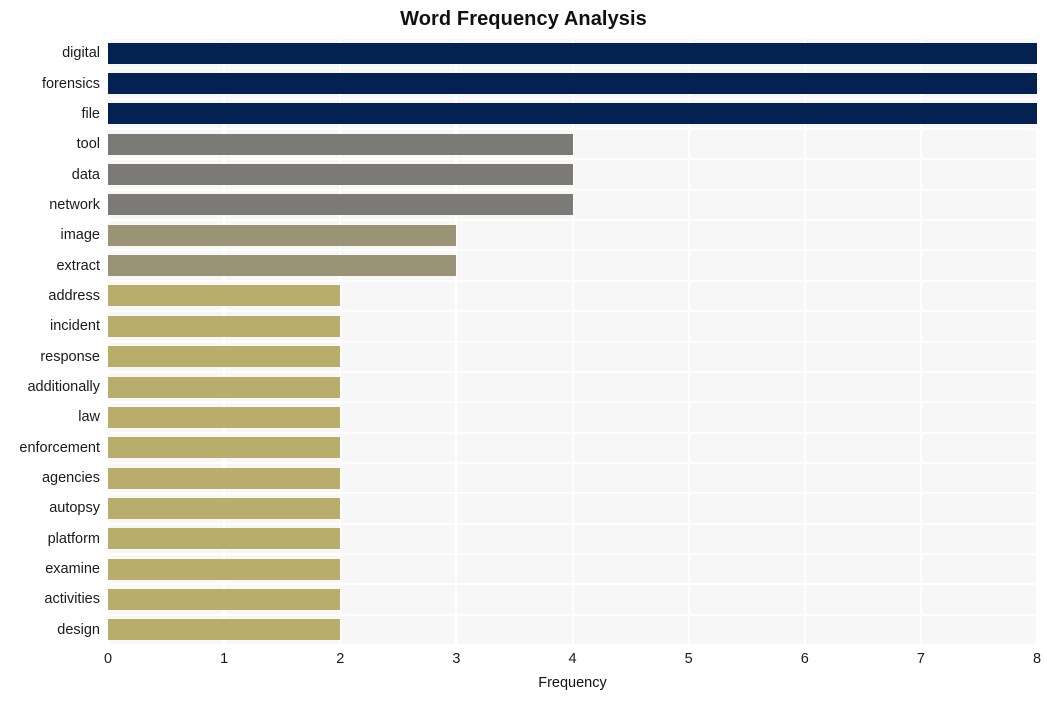 The height and width of the screenshot is (701, 1047). I want to click on y-axis-tick-label: enforcement, so click(59, 447).